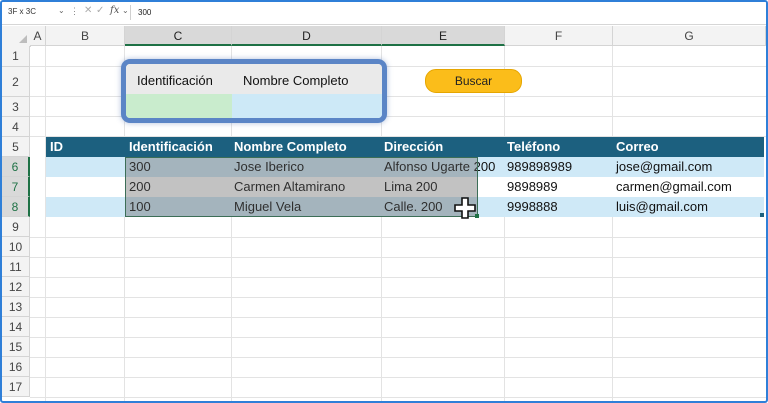 Image resolution: width=768 pixels, height=403 pixels. I want to click on check-icon: ✓, so click(100, 10).